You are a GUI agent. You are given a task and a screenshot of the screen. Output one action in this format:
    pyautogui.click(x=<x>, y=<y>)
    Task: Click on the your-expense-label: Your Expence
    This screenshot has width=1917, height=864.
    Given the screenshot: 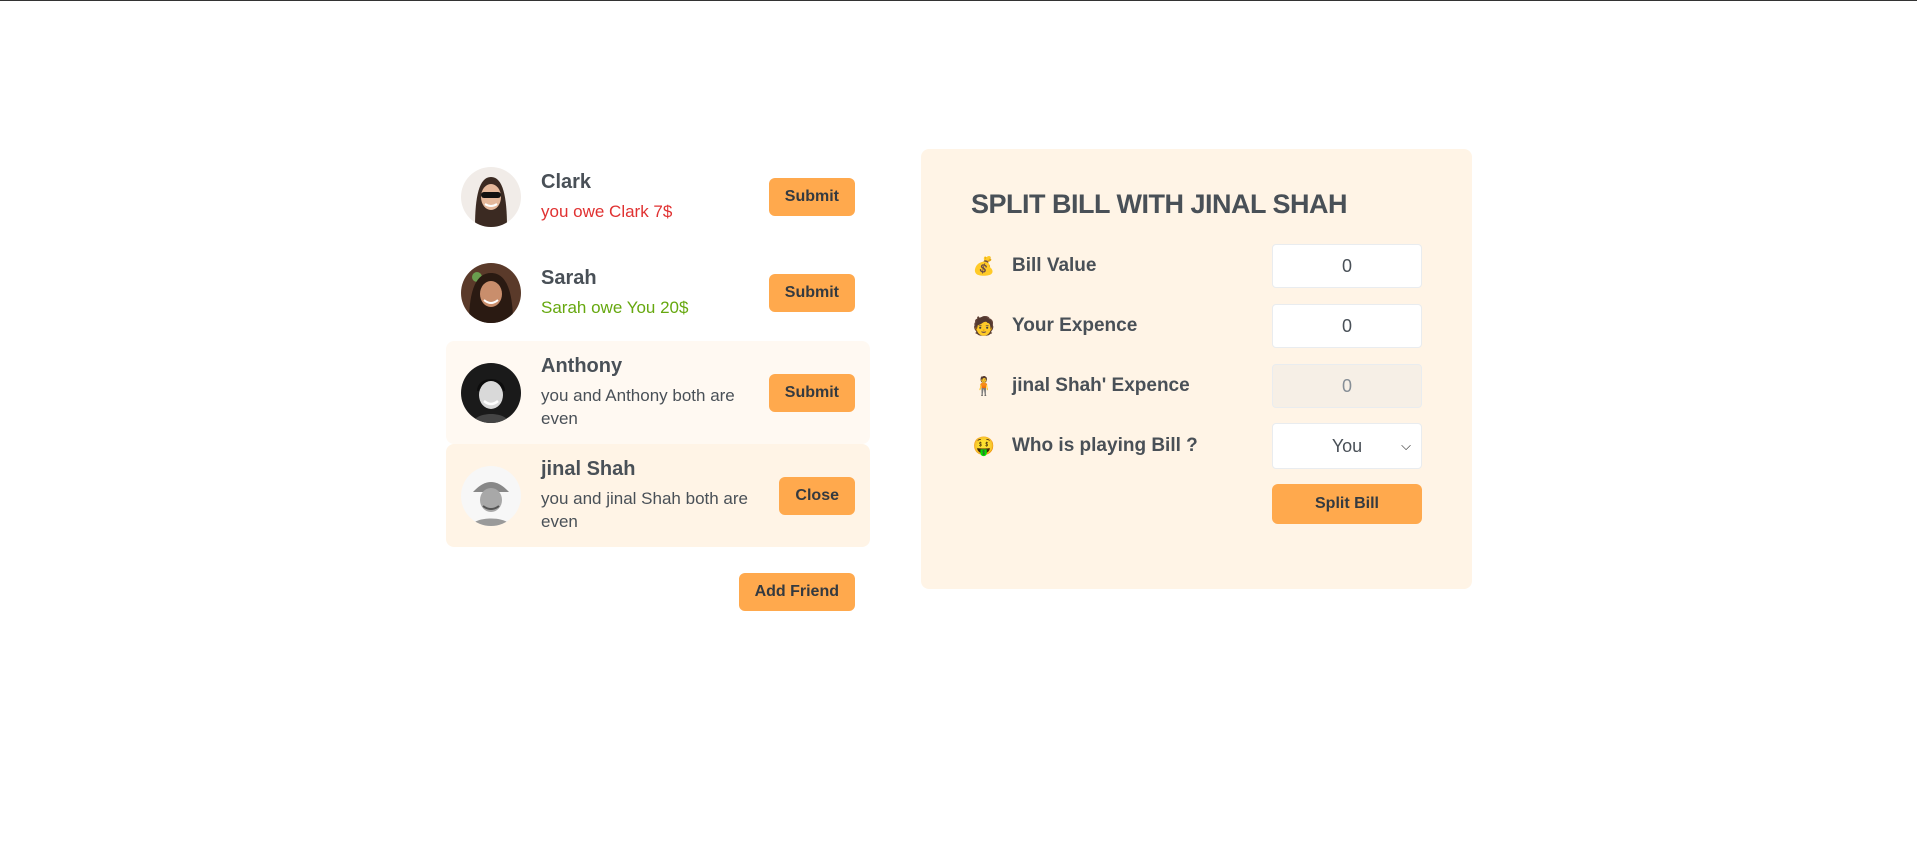 What is the action you would take?
    pyautogui.click(x=1075, y=325)
    